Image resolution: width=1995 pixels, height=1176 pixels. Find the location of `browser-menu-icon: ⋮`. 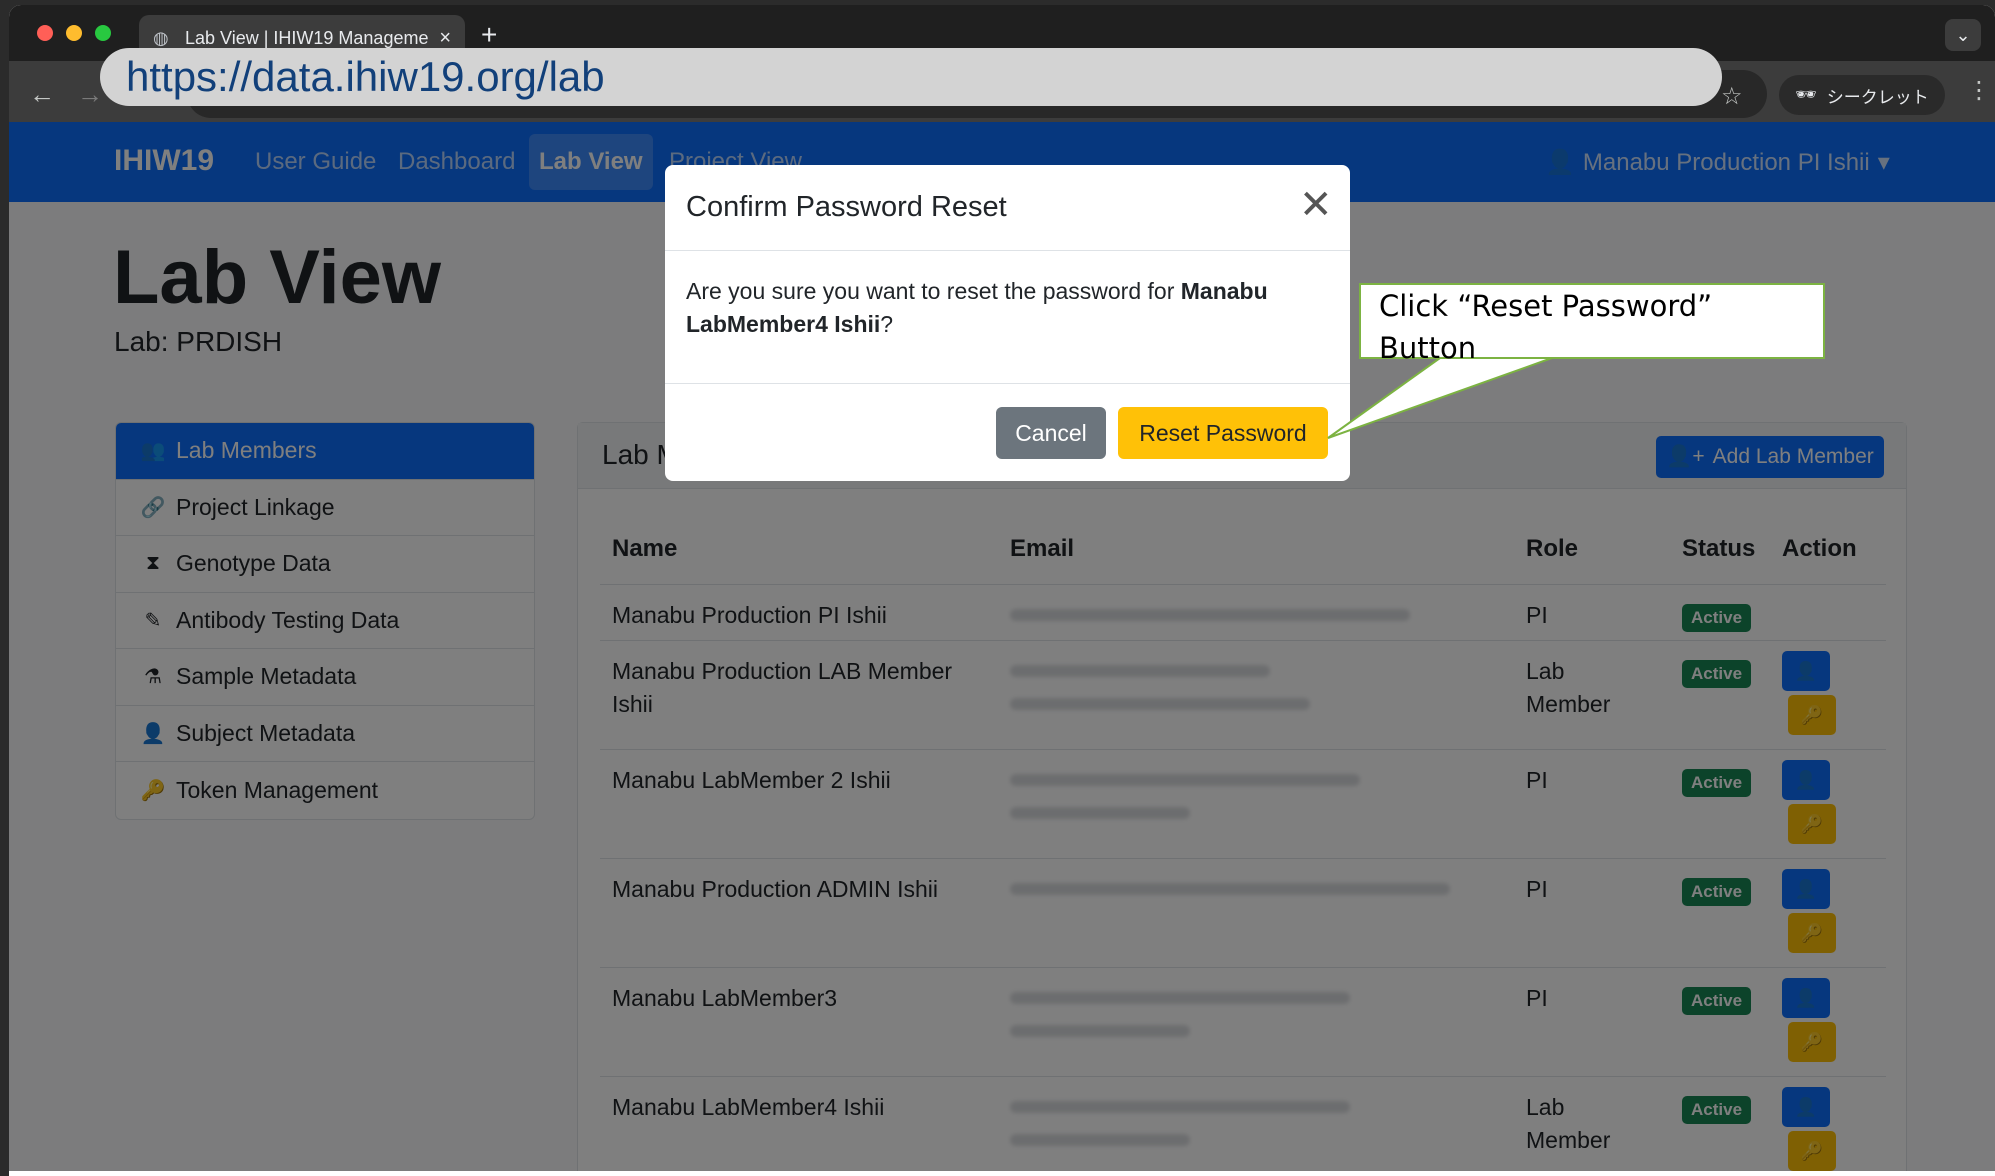

browser-menu-icon: ⋮ is located at coordinates (1979, 91).